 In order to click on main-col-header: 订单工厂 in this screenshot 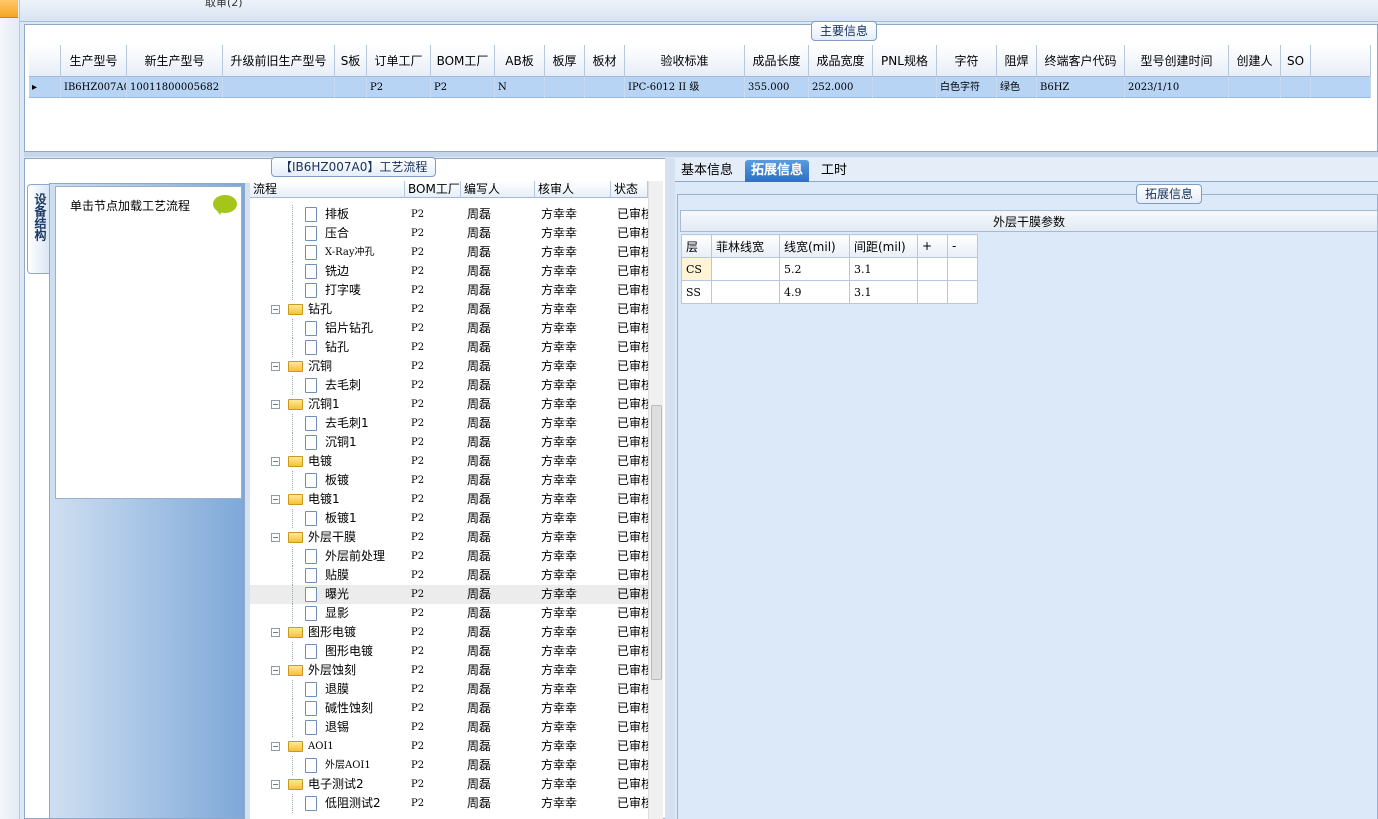, I will do `click(399, 61)`.